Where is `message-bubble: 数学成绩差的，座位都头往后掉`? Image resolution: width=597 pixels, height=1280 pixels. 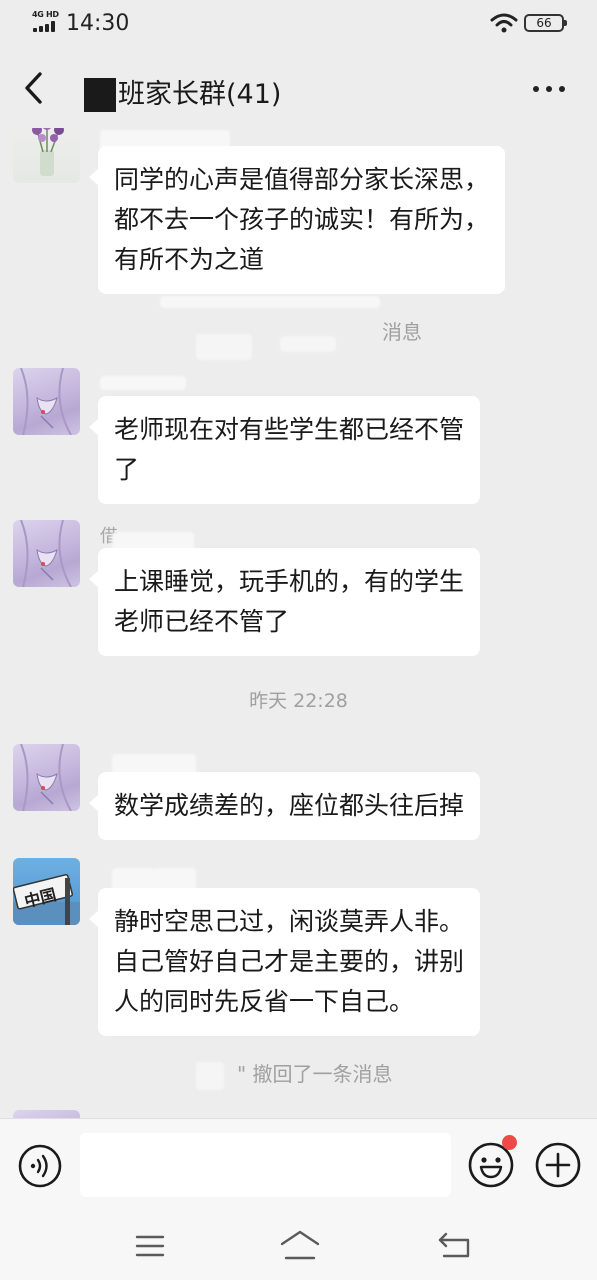 message-bubble: 数学成绩差的，座位都头往后掉 is located at coordinates (284, 806).